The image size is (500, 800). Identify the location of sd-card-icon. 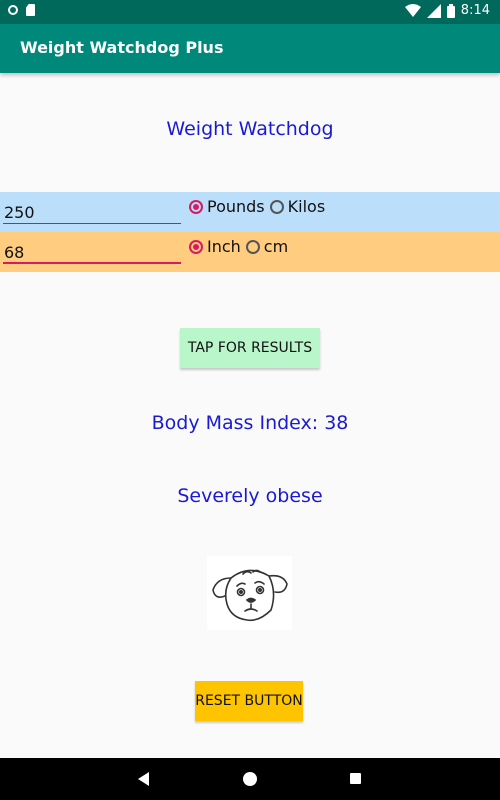
(30, 10).